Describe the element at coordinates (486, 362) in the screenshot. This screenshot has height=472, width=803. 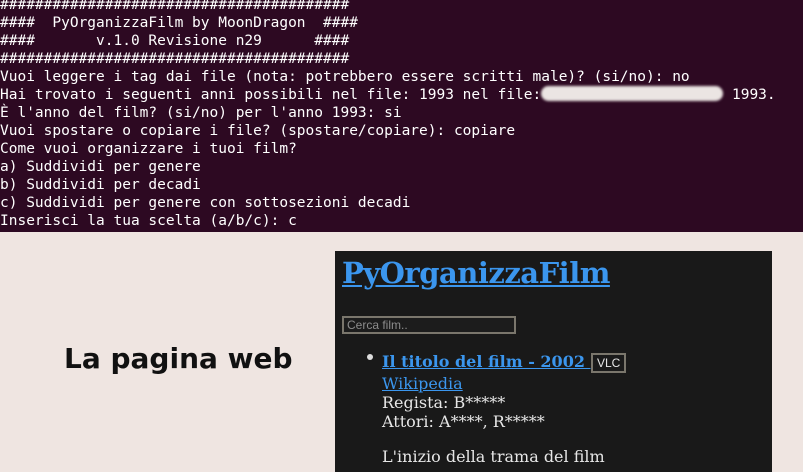
I see `film-title-link: Il titolo del film - 2002` at that location.